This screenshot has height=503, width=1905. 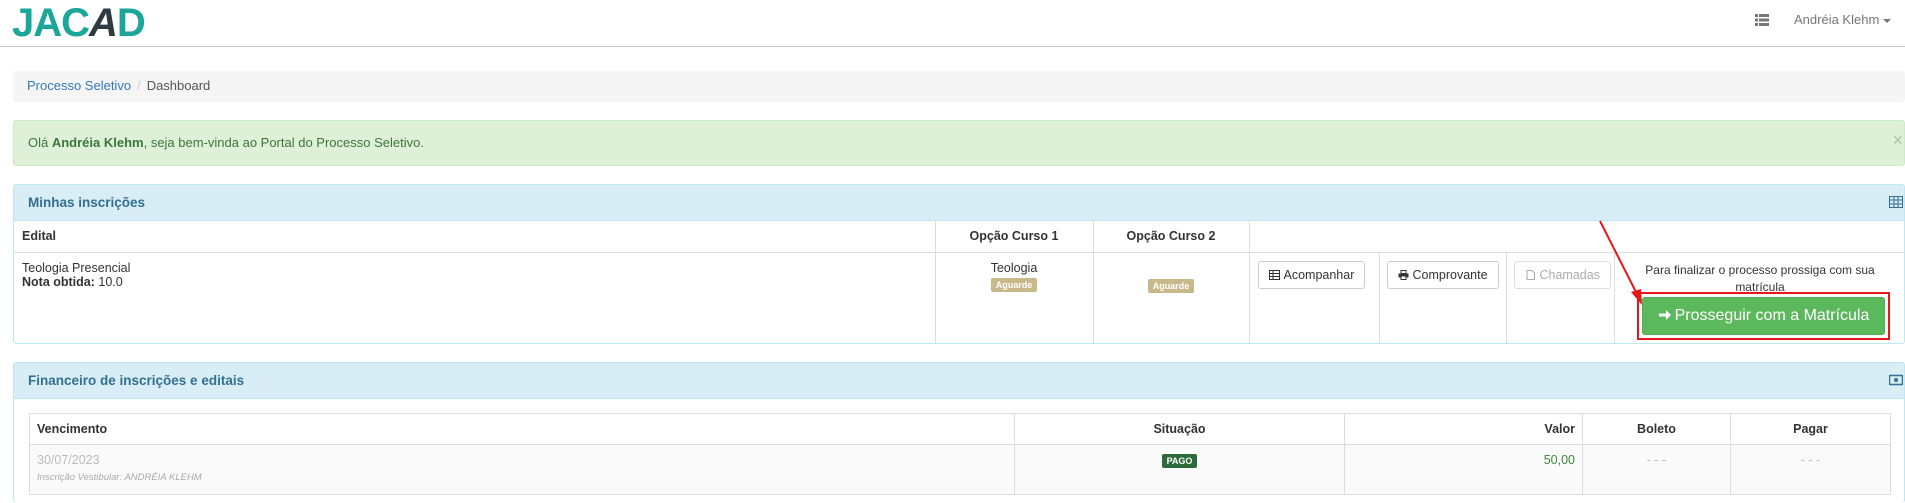 What do you see at coordinates (1897, 140) in the screenshot?
I see `close-icon: ×` at bounding box center [1897, 140].